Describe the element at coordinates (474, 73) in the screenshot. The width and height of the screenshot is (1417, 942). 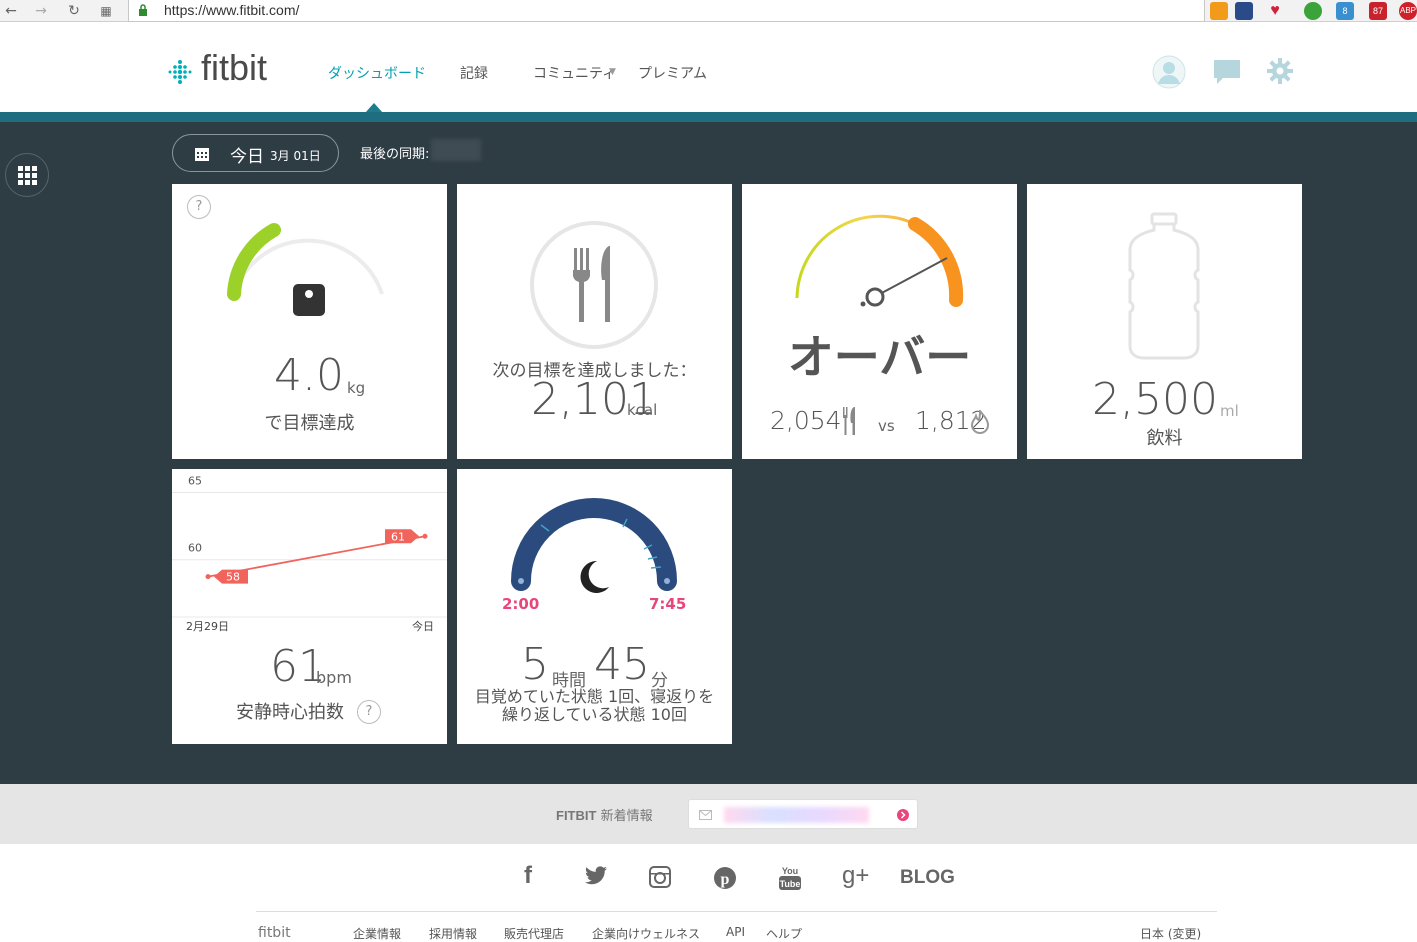
I see `nav-log: 記録` at that location.